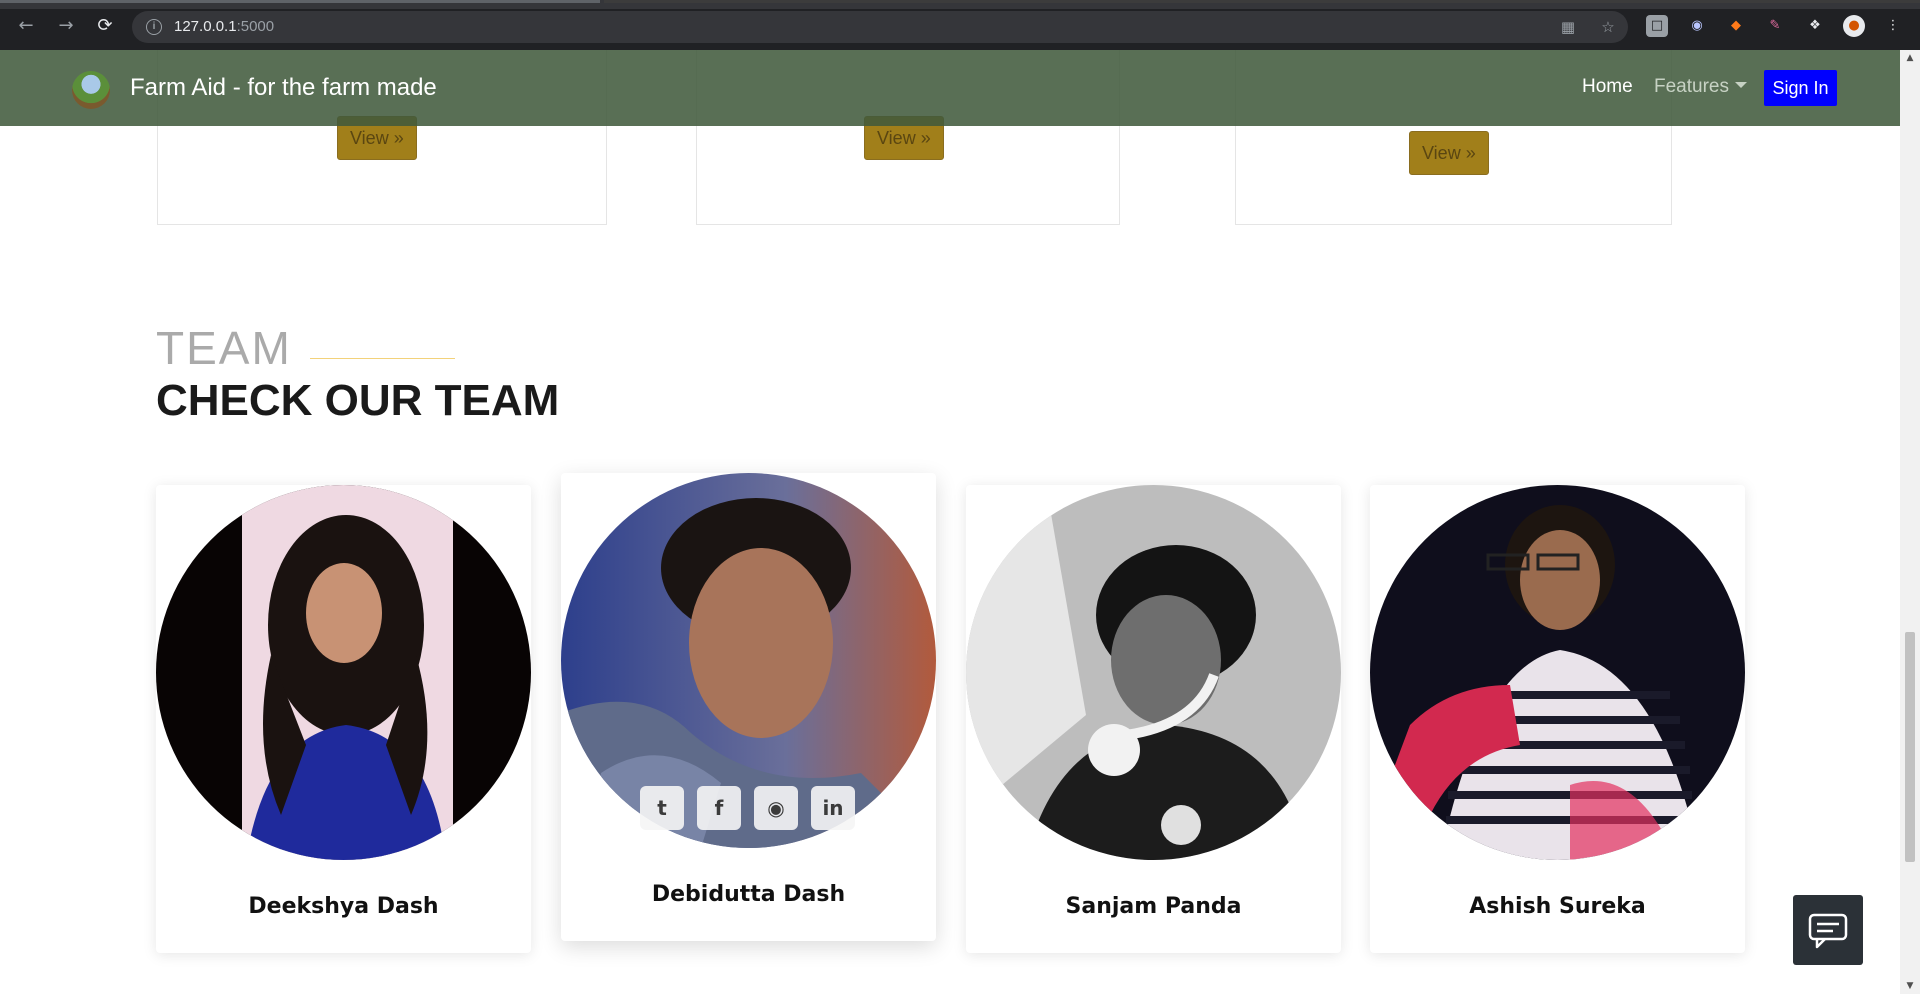 This screenshot has height=994, width=1920. I want to click on url-text: 127.0.0.1:5000, so click(224, 27).